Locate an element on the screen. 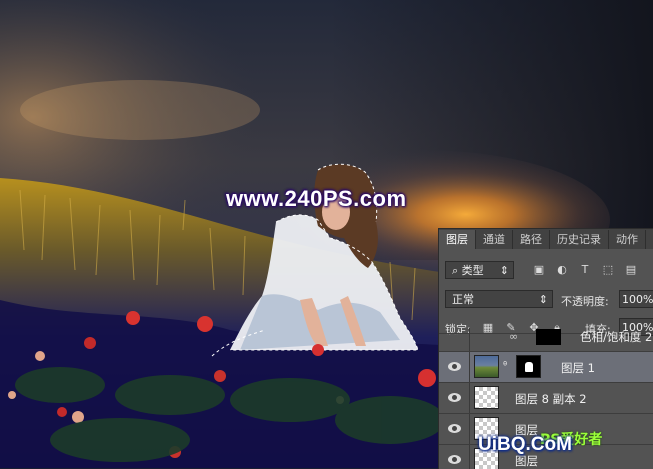 This screenshot has height=469, width=653. type-filter-icon: T is located at coordinates (585, 270).